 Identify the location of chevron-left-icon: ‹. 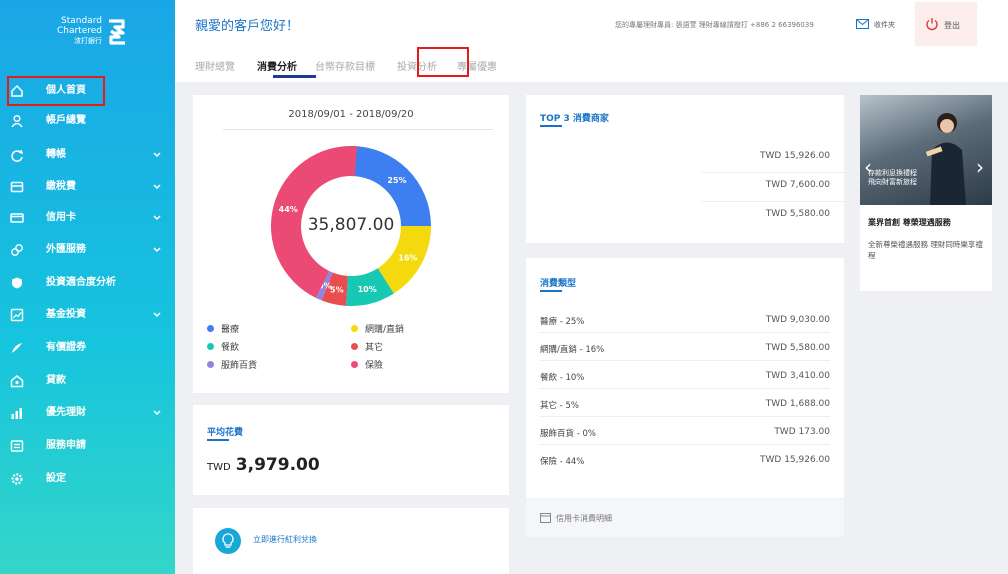
(868, 167).